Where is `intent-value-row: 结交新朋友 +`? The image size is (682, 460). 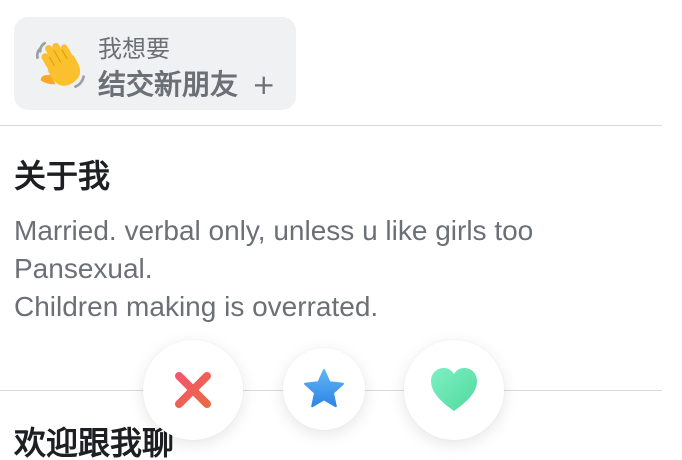 intent-value-row: 结交新朋友 + is located at coordinates (186, 83).